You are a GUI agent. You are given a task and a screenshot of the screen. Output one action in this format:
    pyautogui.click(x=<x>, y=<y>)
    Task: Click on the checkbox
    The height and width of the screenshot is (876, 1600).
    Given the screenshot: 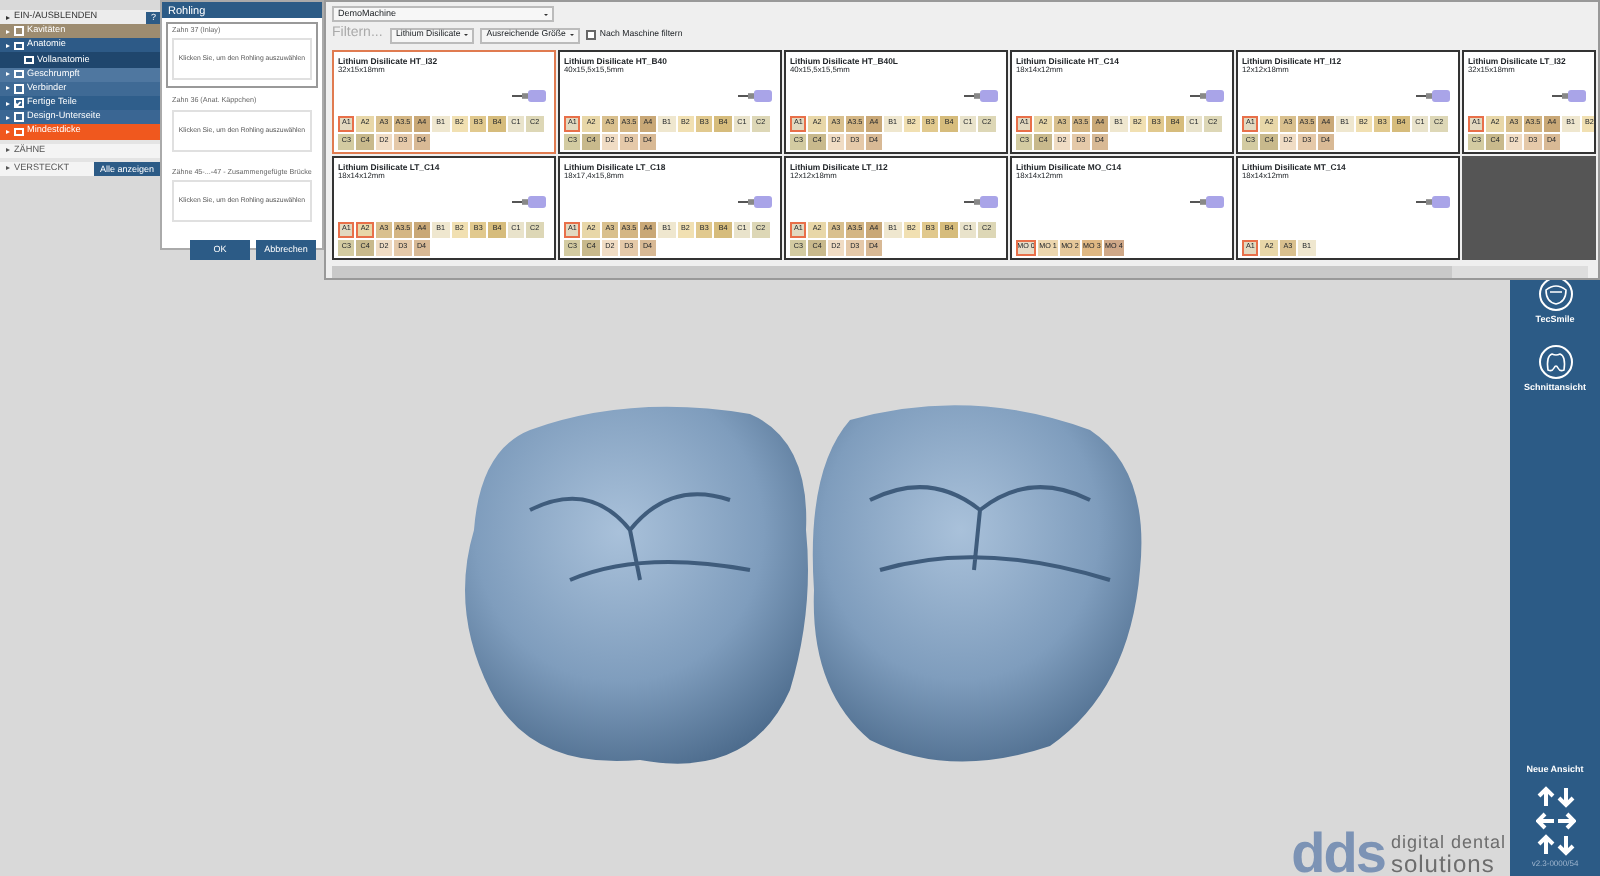 What is the action you would take?
    pyautogui.click(x=590, y=35)
    